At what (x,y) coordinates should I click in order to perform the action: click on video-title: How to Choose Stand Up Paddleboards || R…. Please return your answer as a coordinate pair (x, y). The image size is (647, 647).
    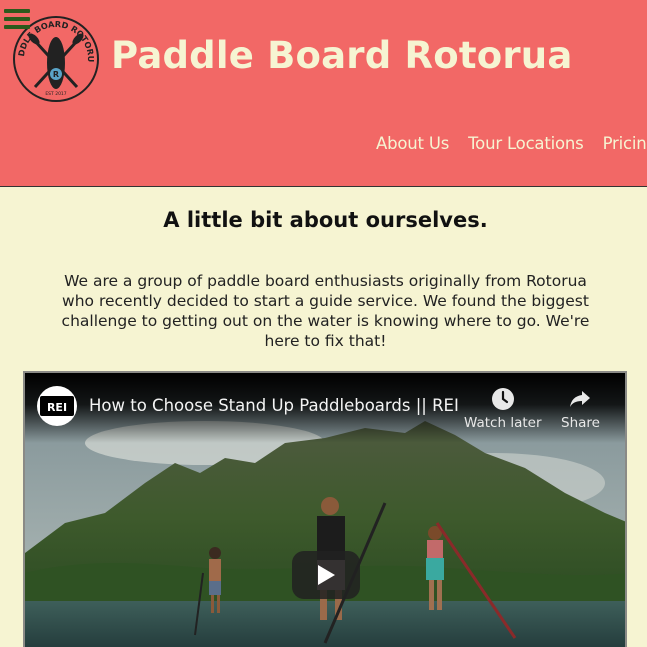
    Looking at the image, I should click on (274, 405).